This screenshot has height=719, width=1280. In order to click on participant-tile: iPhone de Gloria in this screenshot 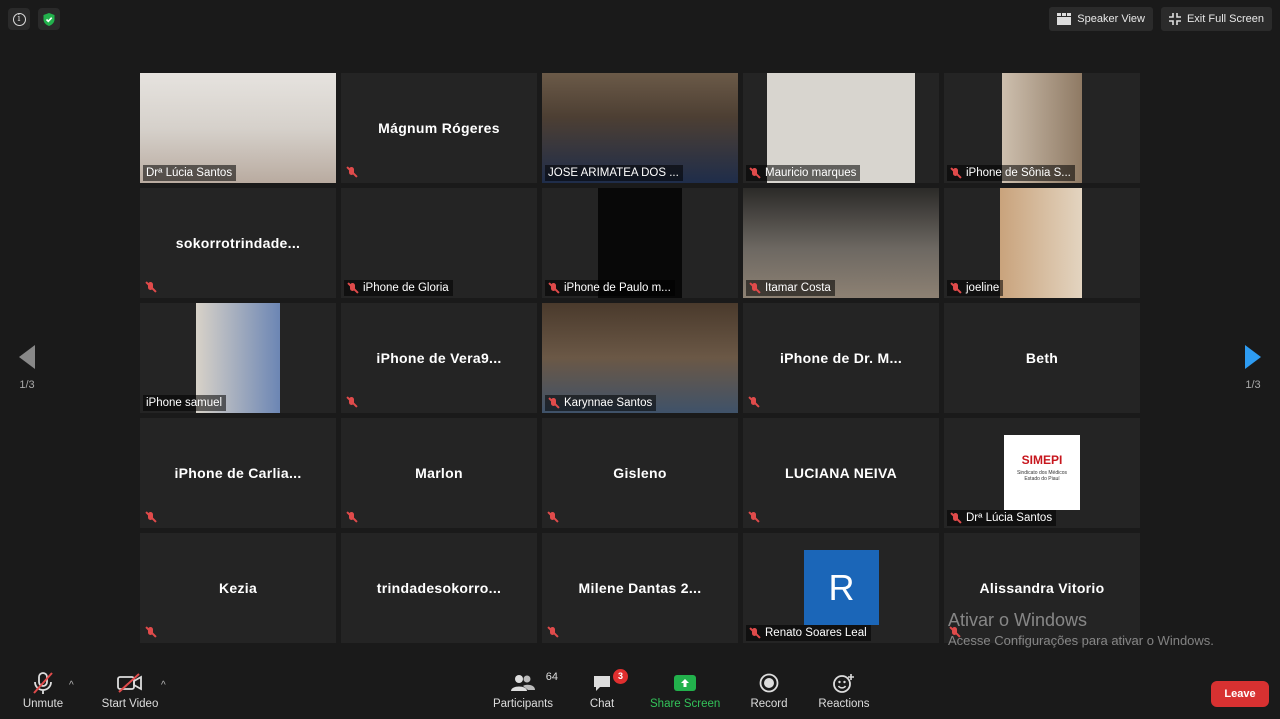, I will do `click(439, 243)`.